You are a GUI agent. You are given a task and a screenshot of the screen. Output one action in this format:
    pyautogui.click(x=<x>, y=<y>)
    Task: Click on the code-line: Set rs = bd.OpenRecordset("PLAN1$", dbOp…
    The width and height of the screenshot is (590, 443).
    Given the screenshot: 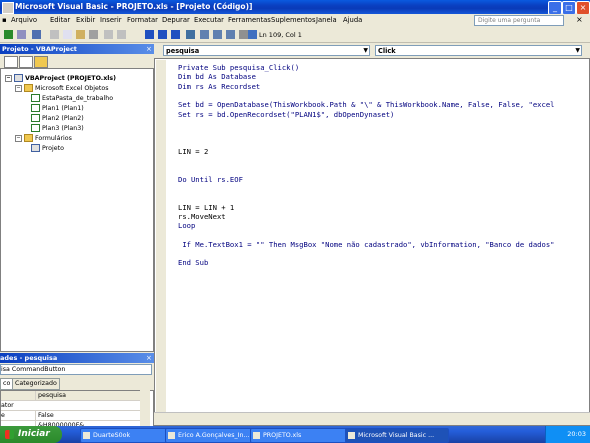 What is the action you would take?
    pyautogui.click(x=286, y=114)
    